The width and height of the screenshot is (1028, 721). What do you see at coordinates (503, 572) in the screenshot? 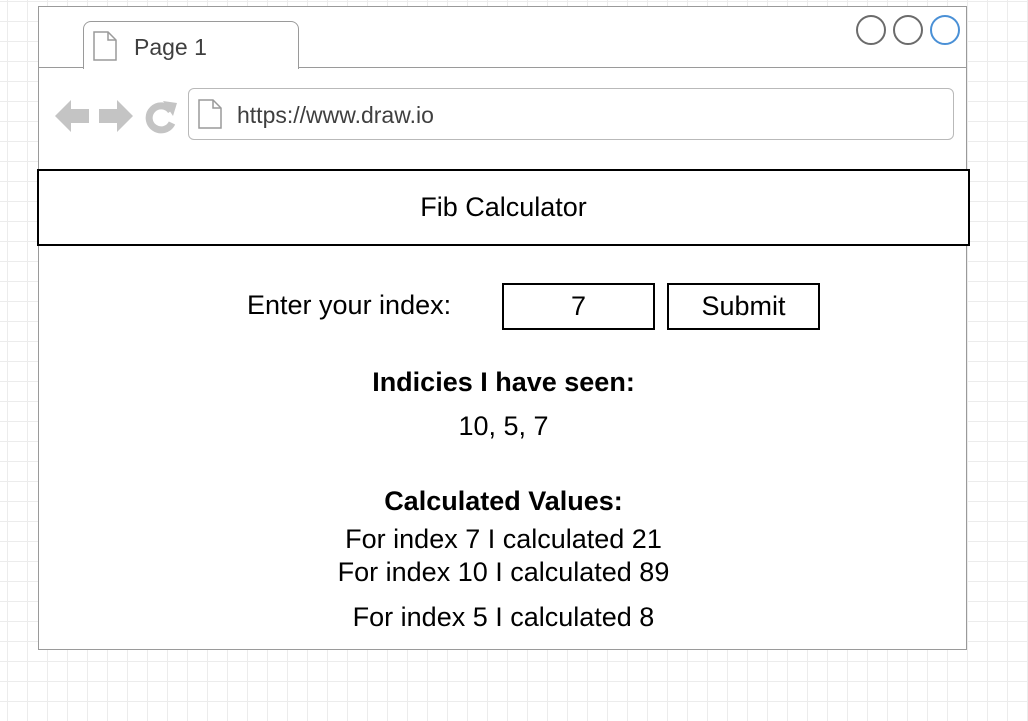
I see `calculated-item: For index 10 I calculated 89` at bounding box center [503, 572].